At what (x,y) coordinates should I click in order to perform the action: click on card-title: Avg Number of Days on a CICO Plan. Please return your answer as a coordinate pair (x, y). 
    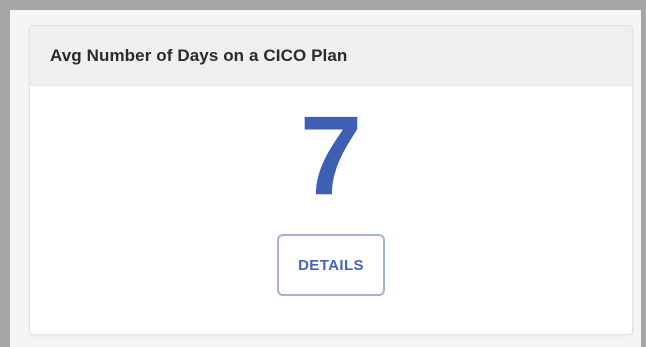
    Looking at the image, I should click on (199, 55).